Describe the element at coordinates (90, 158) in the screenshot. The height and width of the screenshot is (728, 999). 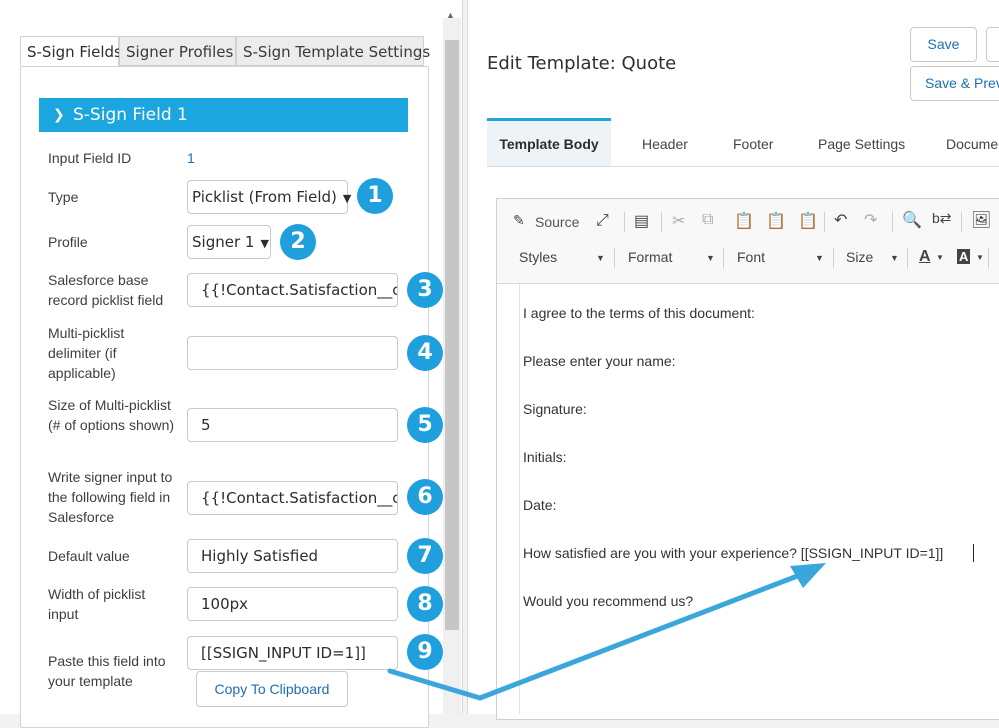
I see `label-input-field-id: Input Field ID` at that location.